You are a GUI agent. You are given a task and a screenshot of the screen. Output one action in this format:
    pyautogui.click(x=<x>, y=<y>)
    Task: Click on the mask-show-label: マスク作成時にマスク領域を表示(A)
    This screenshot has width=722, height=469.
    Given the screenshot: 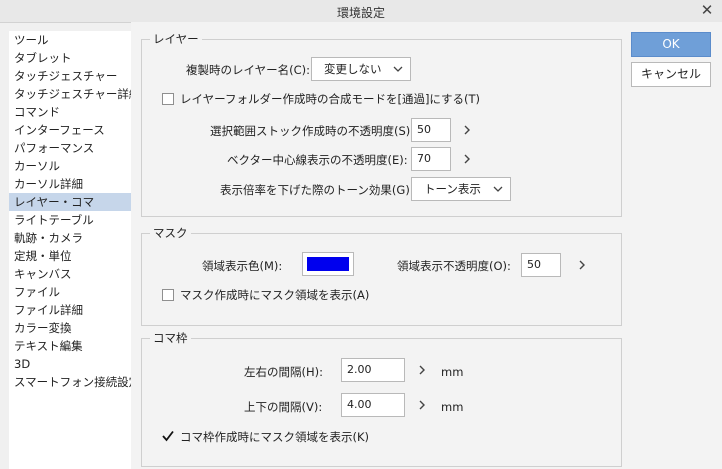 What is the action you would take?
    pyautogui.click(x=275, y=295)
    